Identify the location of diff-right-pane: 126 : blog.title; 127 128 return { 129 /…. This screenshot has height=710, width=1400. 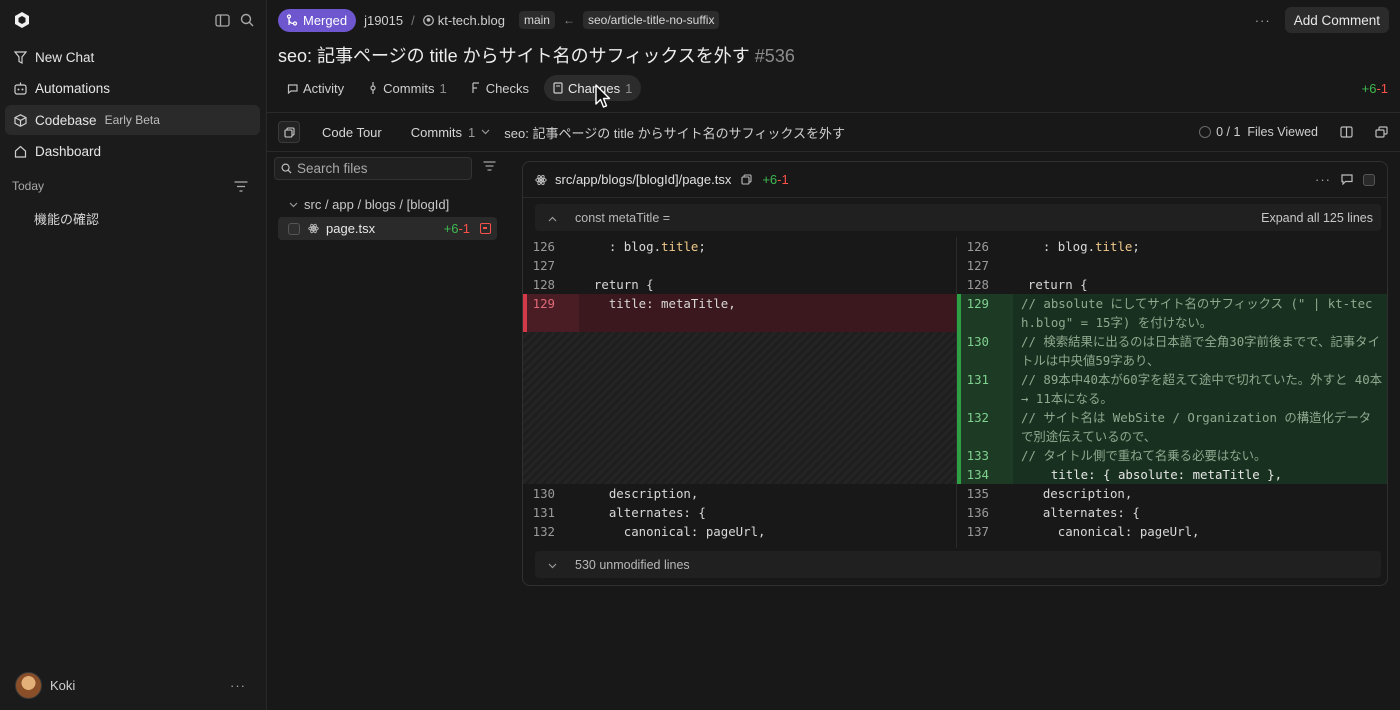
(1171, 392).